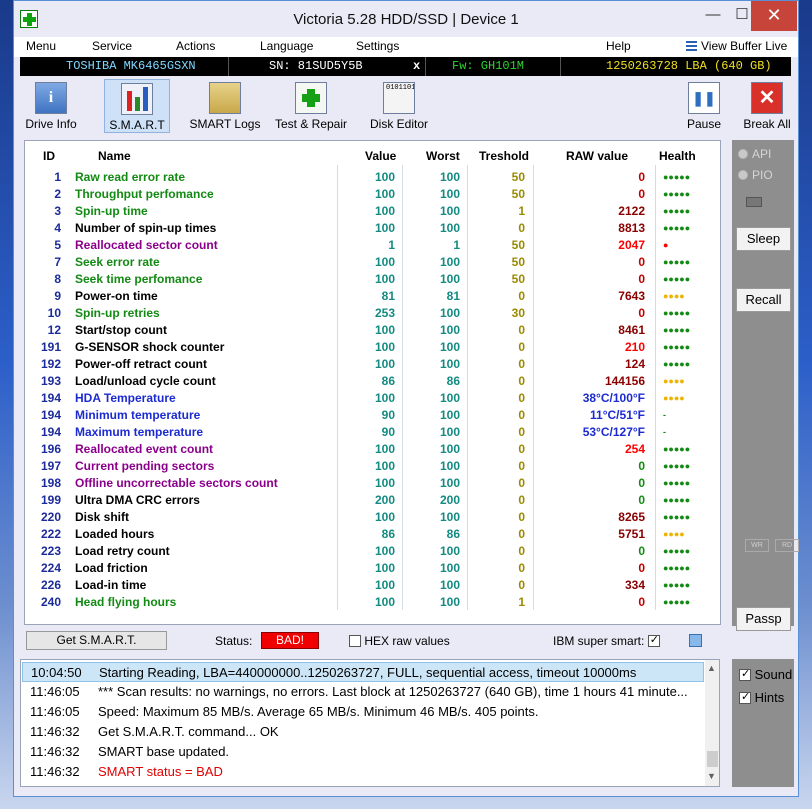 This screenshot has height=809, width=812. Describe the element at coordinates (377, 46) in the screenshot. I see `menu-settings: Settings` at that location.